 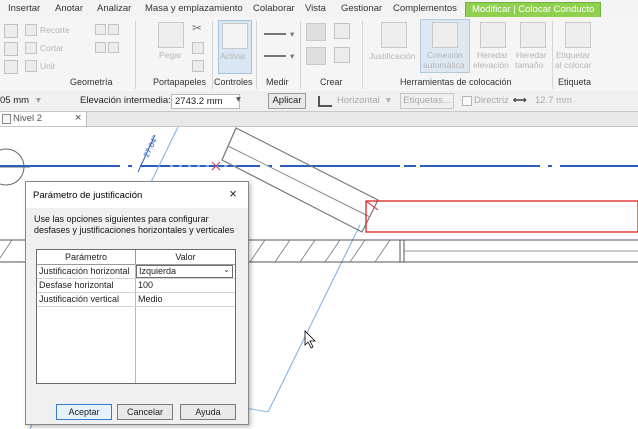 I want to click on tag-on-placement-label-2: al colocar, so click(x=573, y=65).